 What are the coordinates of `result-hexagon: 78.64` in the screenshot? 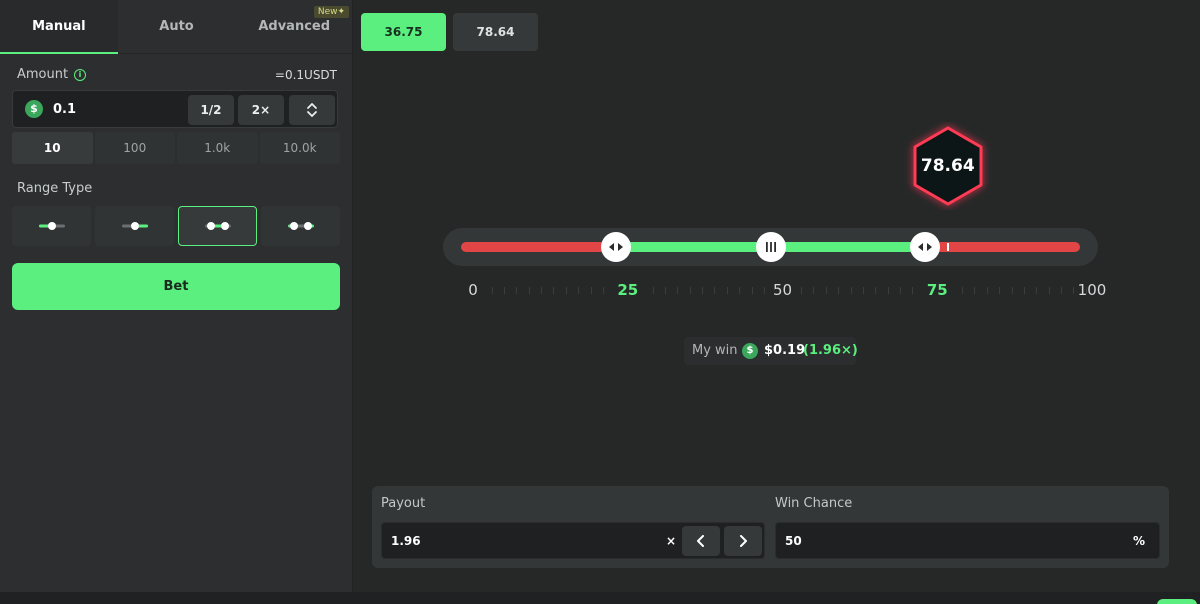 It's located at (948, 166).